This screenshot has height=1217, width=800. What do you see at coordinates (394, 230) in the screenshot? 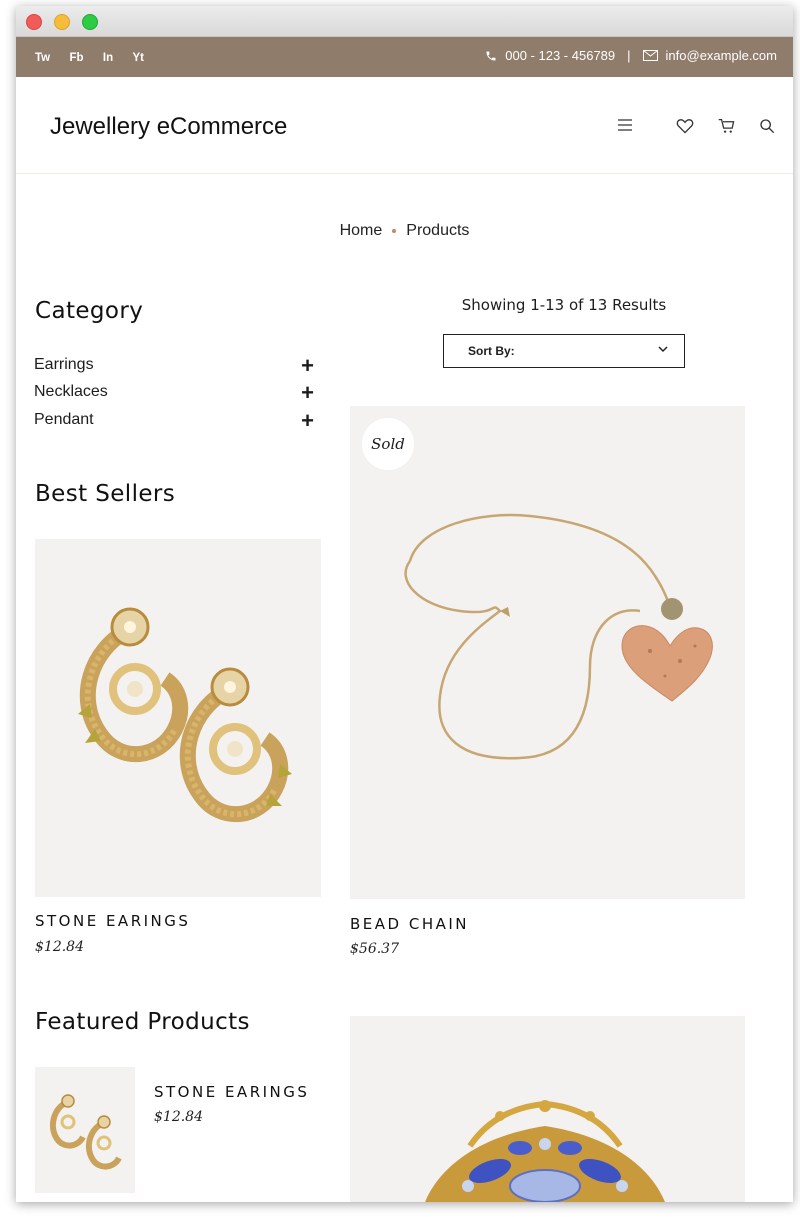
I see `breadcrumb-separator` at bounding box center [394, 230].